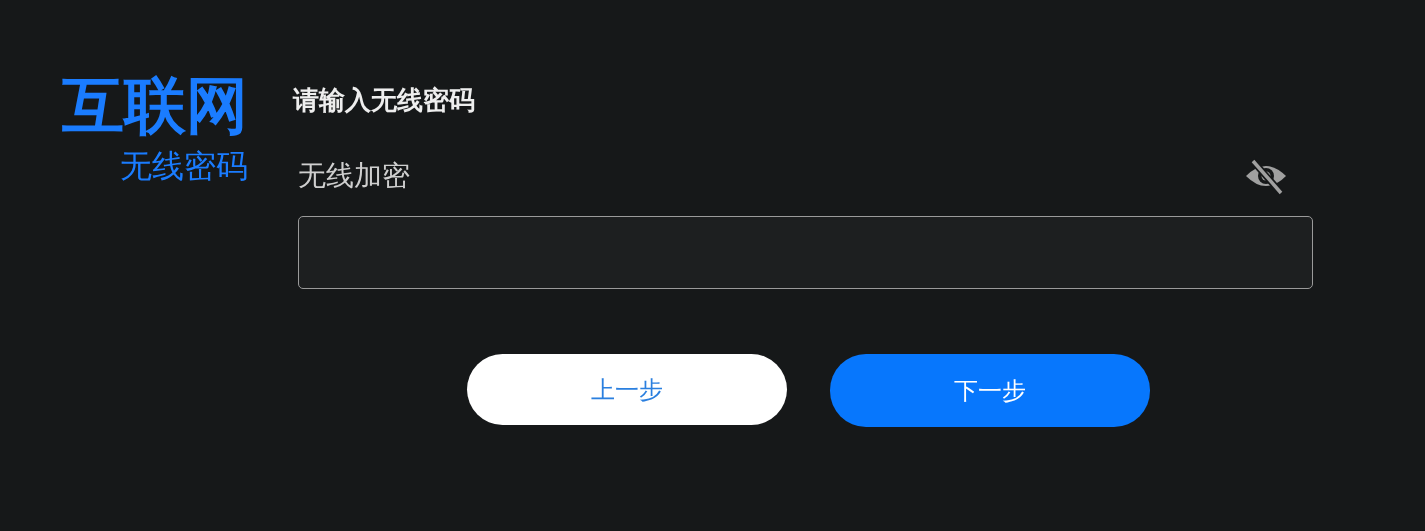 This screenshot has height=531, width=1425. Describe the element at coordinates (626, 389) in the screenshot. I see `back-button: 上一步` at that location.